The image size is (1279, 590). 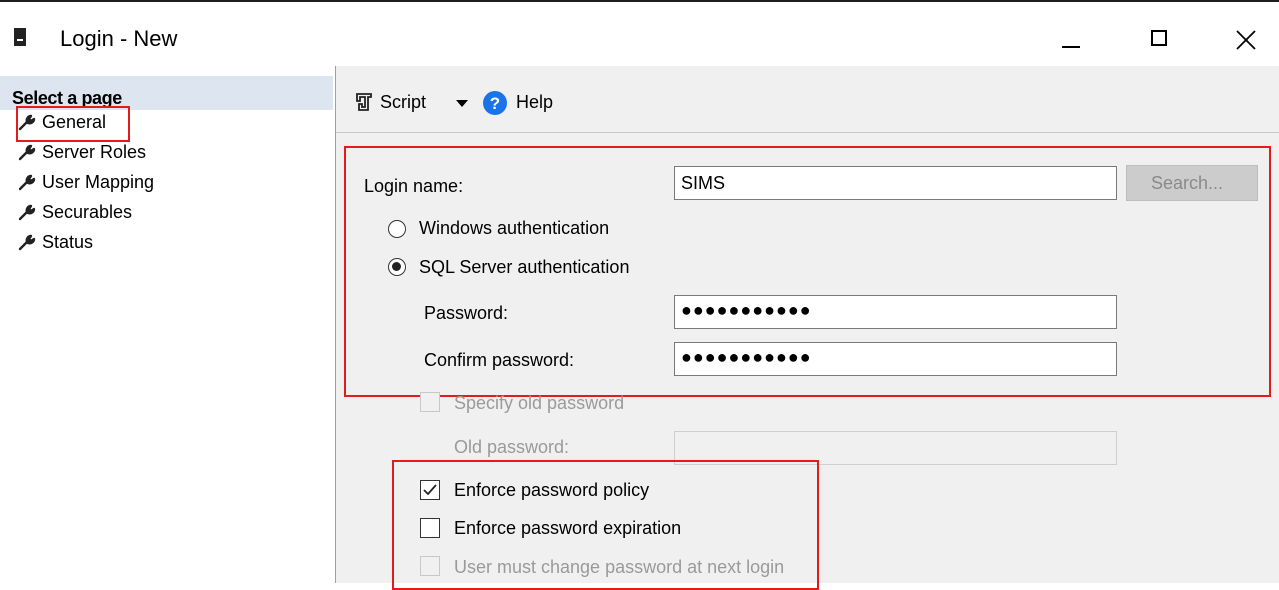 I want to click on help-button: Help, so click(x=534, y=102).